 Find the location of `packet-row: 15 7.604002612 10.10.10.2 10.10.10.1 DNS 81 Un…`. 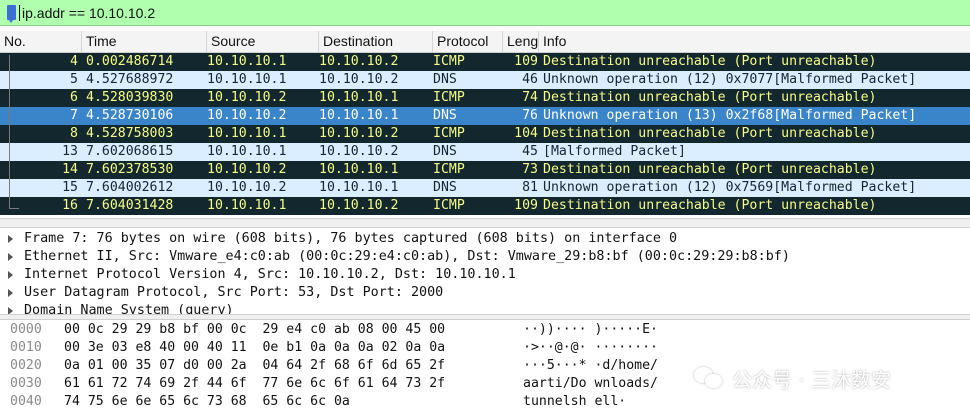

packet-row: 15 7.604002612 10.10.10.2 10.10.10.1 DNS 81 Un… is located at coordinates (485, 188).